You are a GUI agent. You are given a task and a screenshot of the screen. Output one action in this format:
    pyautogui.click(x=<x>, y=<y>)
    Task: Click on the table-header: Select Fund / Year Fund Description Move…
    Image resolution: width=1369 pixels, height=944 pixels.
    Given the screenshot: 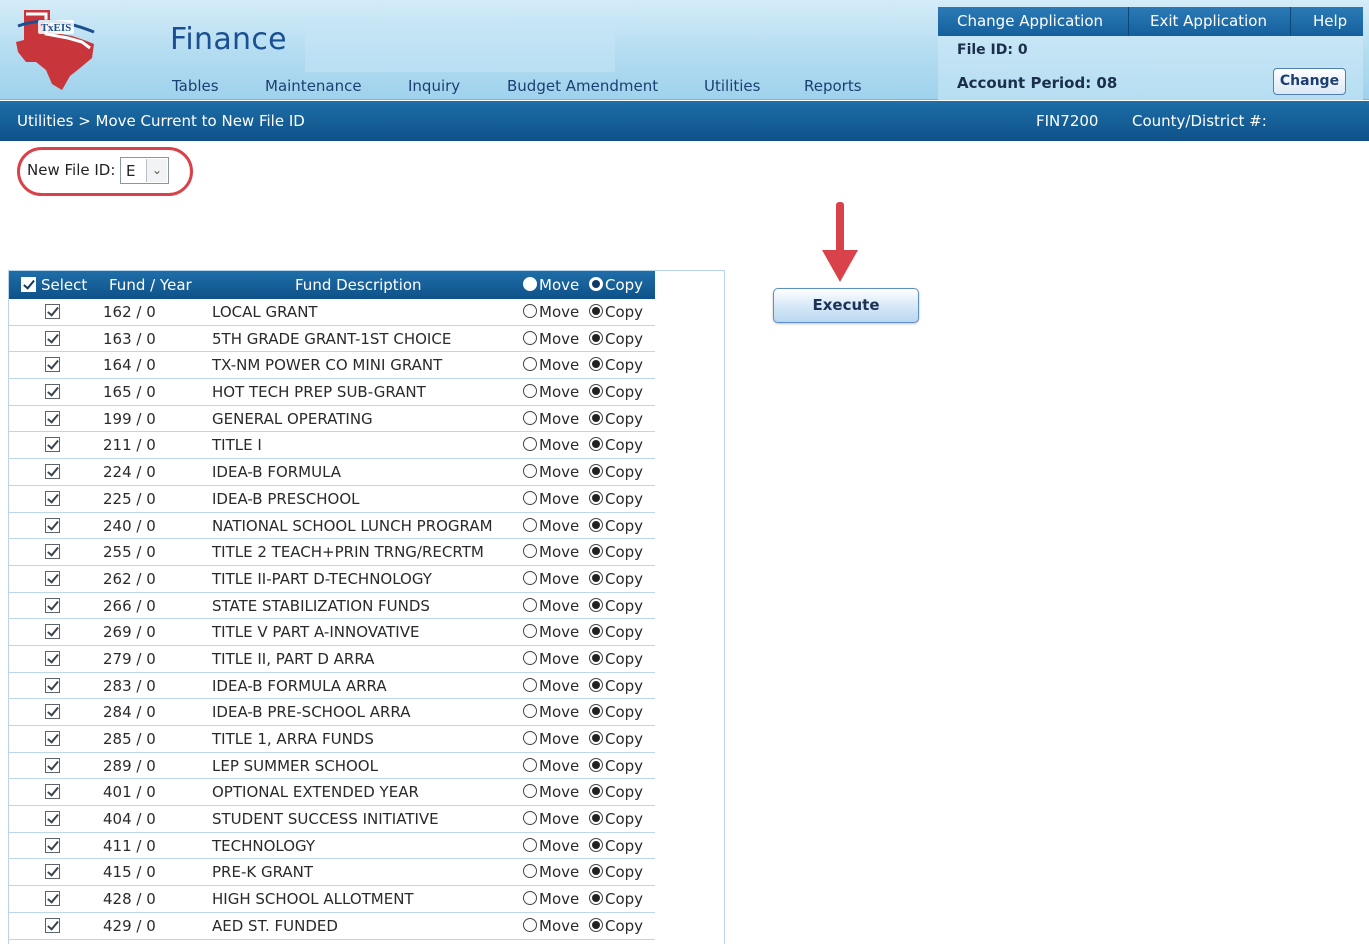 What is the action you would take?
    pyautogui.click(x=332, y=285)
    